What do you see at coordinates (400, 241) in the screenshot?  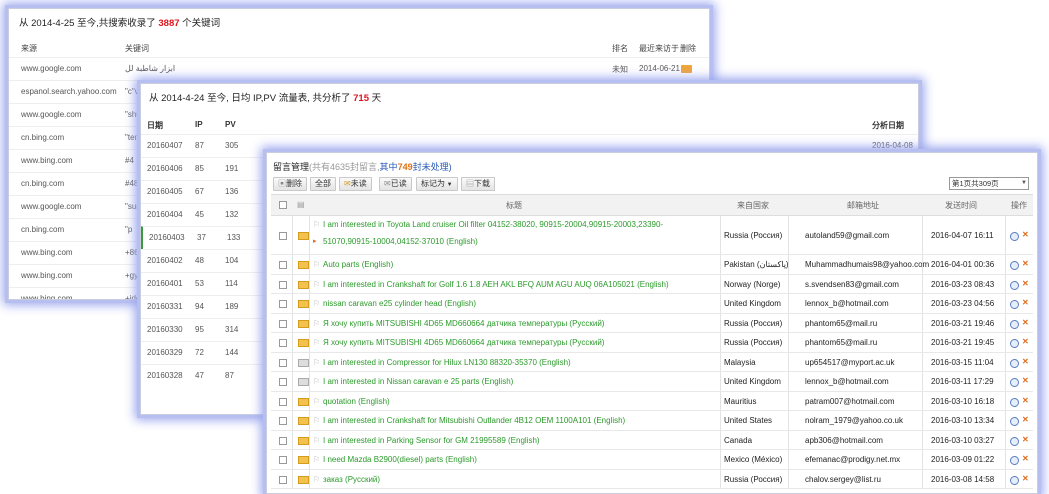 I see `message-subject-line2: 51070,90915-10004,04152-37010 (English)` at bounding box center [400, 241].